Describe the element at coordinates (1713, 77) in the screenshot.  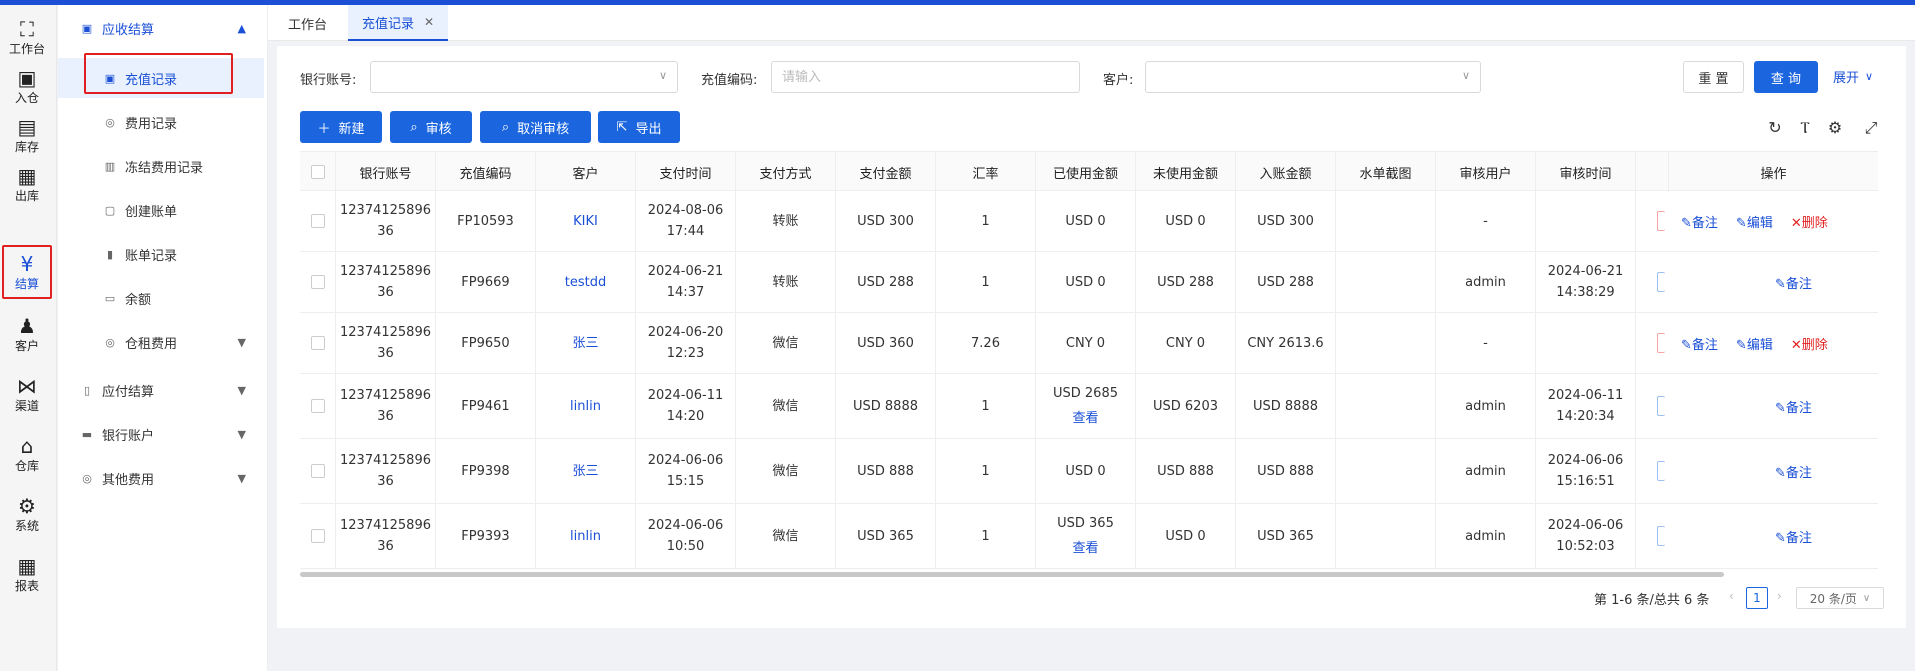
I see `reset-button: 重 置` at that location.